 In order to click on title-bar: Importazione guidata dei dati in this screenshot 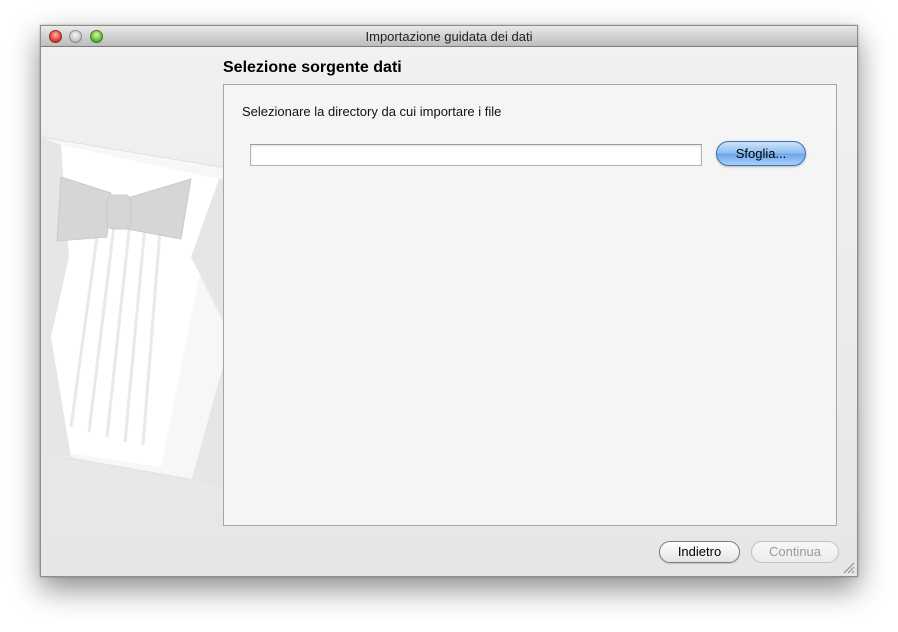, I will do `click(449, 36)`.